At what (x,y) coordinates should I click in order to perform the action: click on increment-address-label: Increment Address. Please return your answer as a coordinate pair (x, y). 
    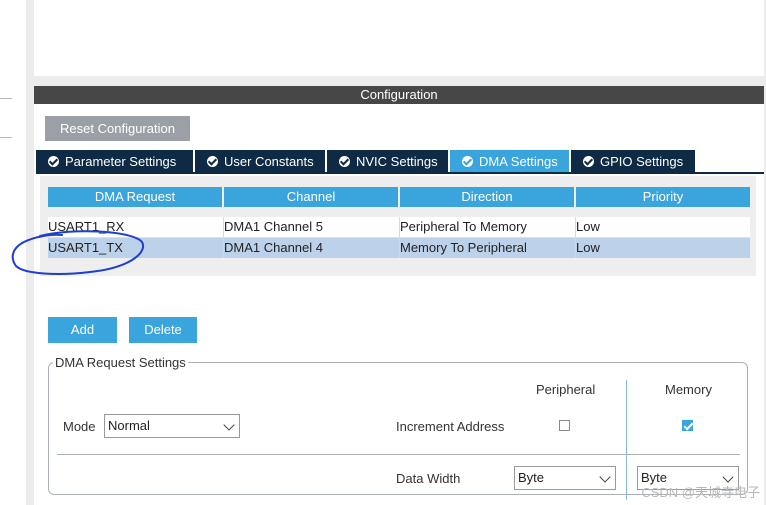
    Looking at the image, I should click on (450, 426).